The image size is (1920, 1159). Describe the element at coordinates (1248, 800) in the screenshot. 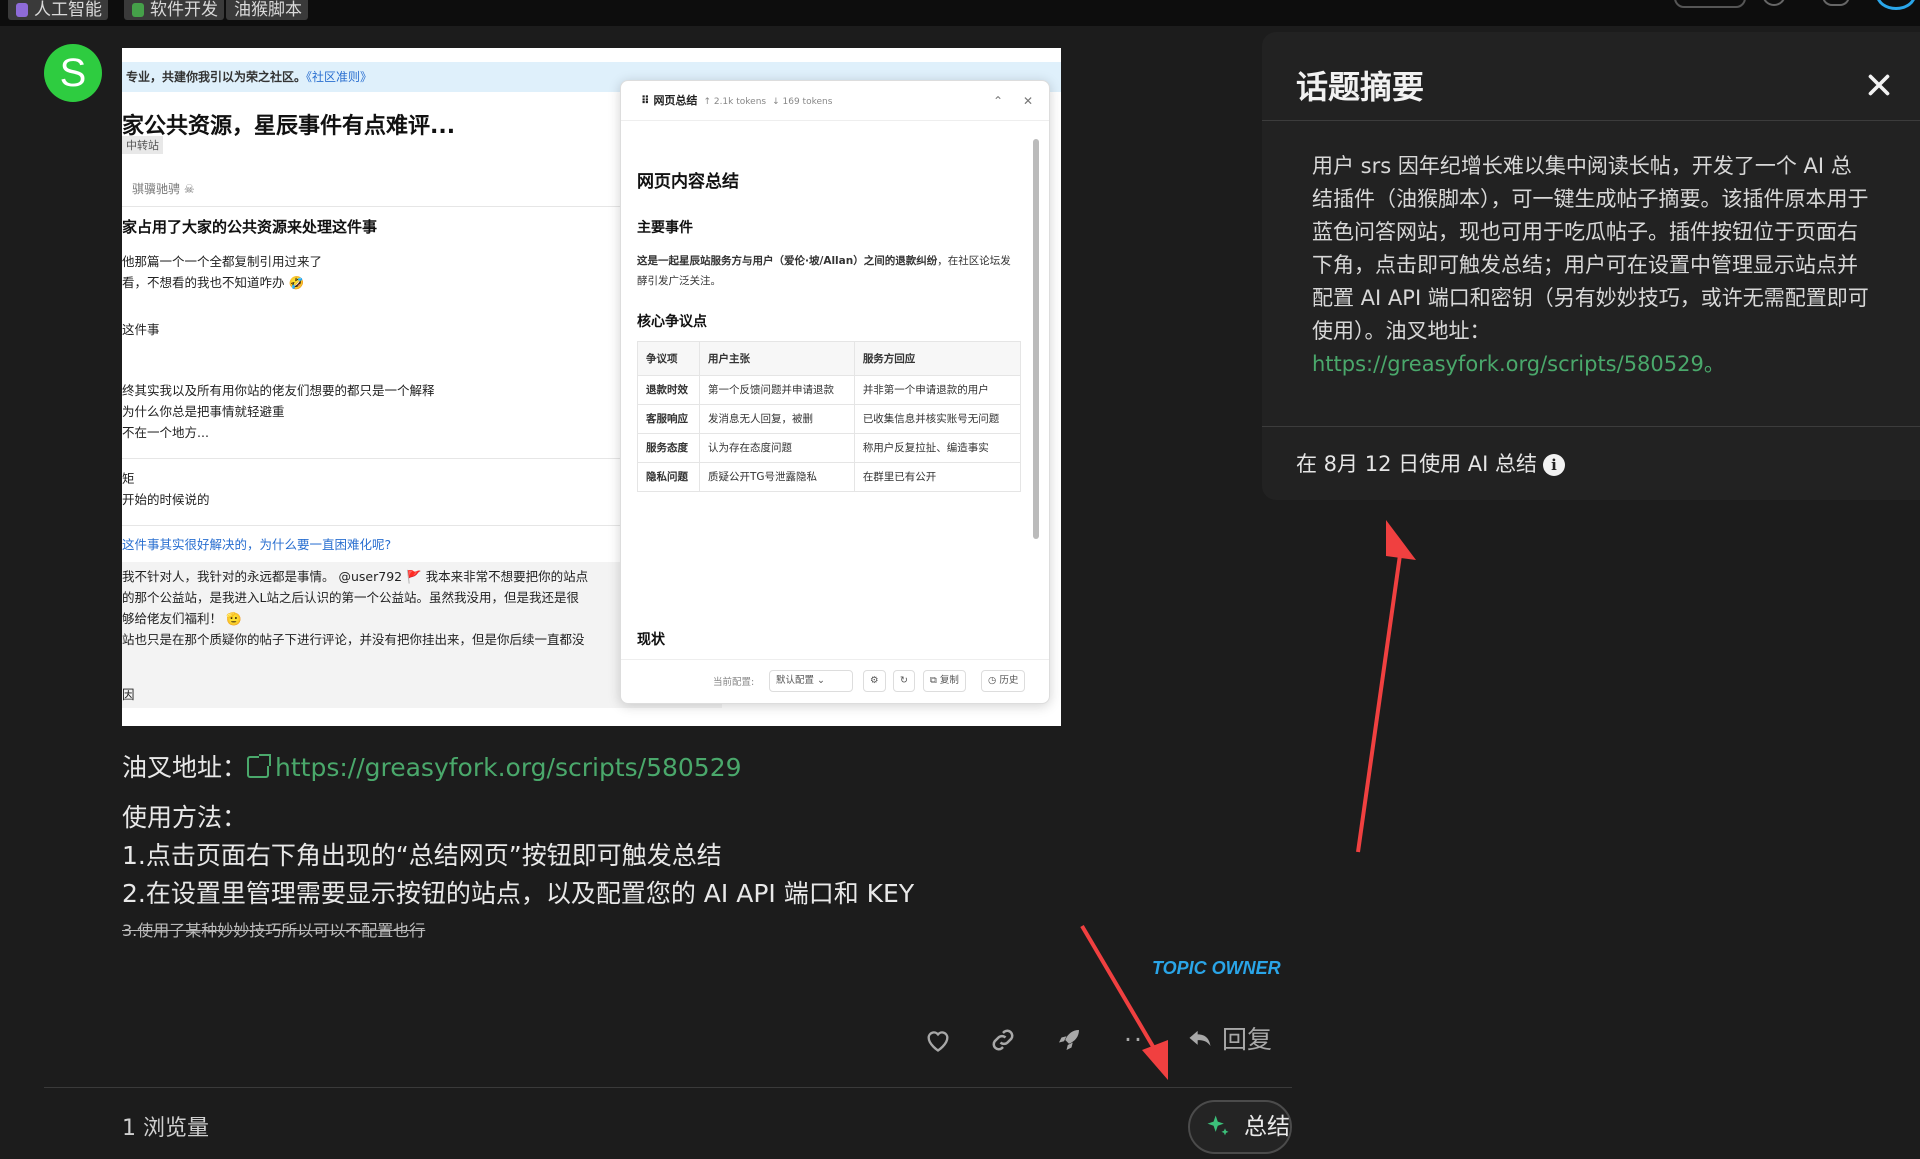

I see `annotation-arrows` at that location.